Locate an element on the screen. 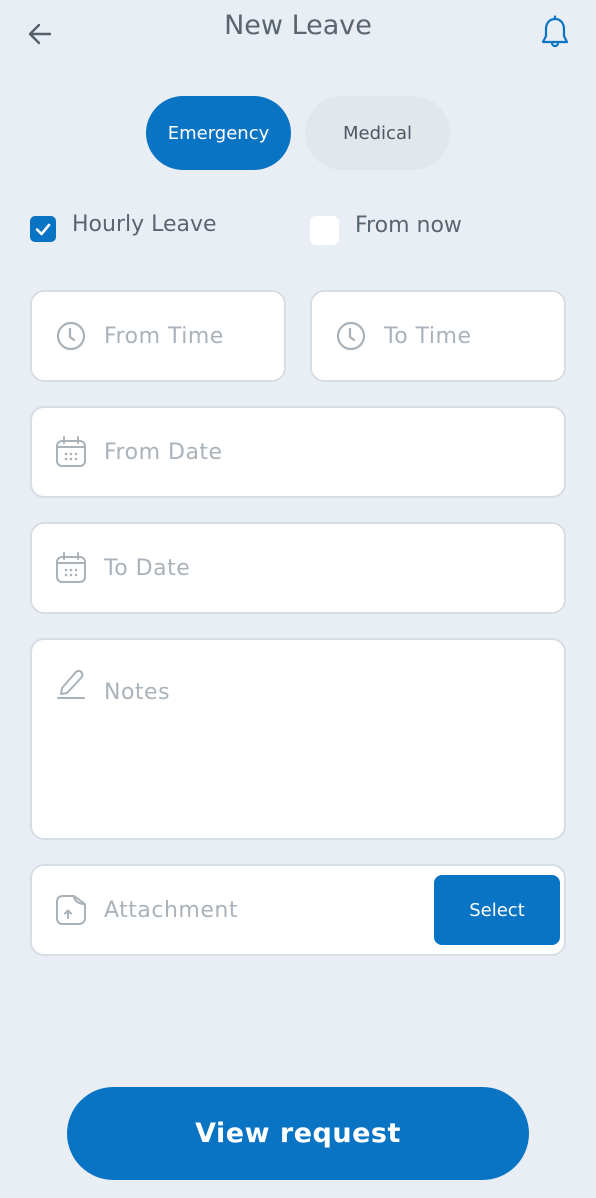  app-header: New Leave is located at coordinates (298, 32).